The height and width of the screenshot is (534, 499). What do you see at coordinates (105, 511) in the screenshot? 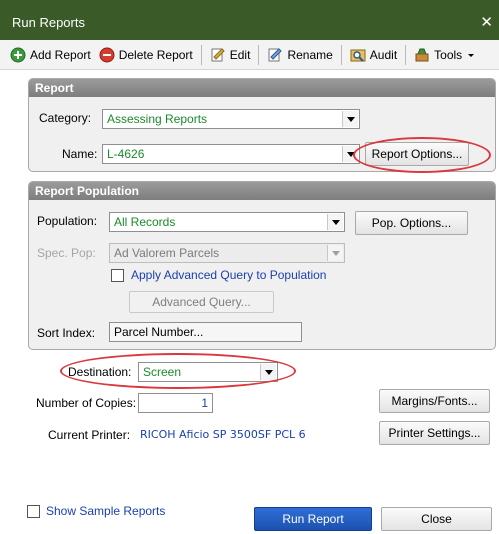
I see `show-sample-label: Show Sample Reports` at bounding box center [105, 511].